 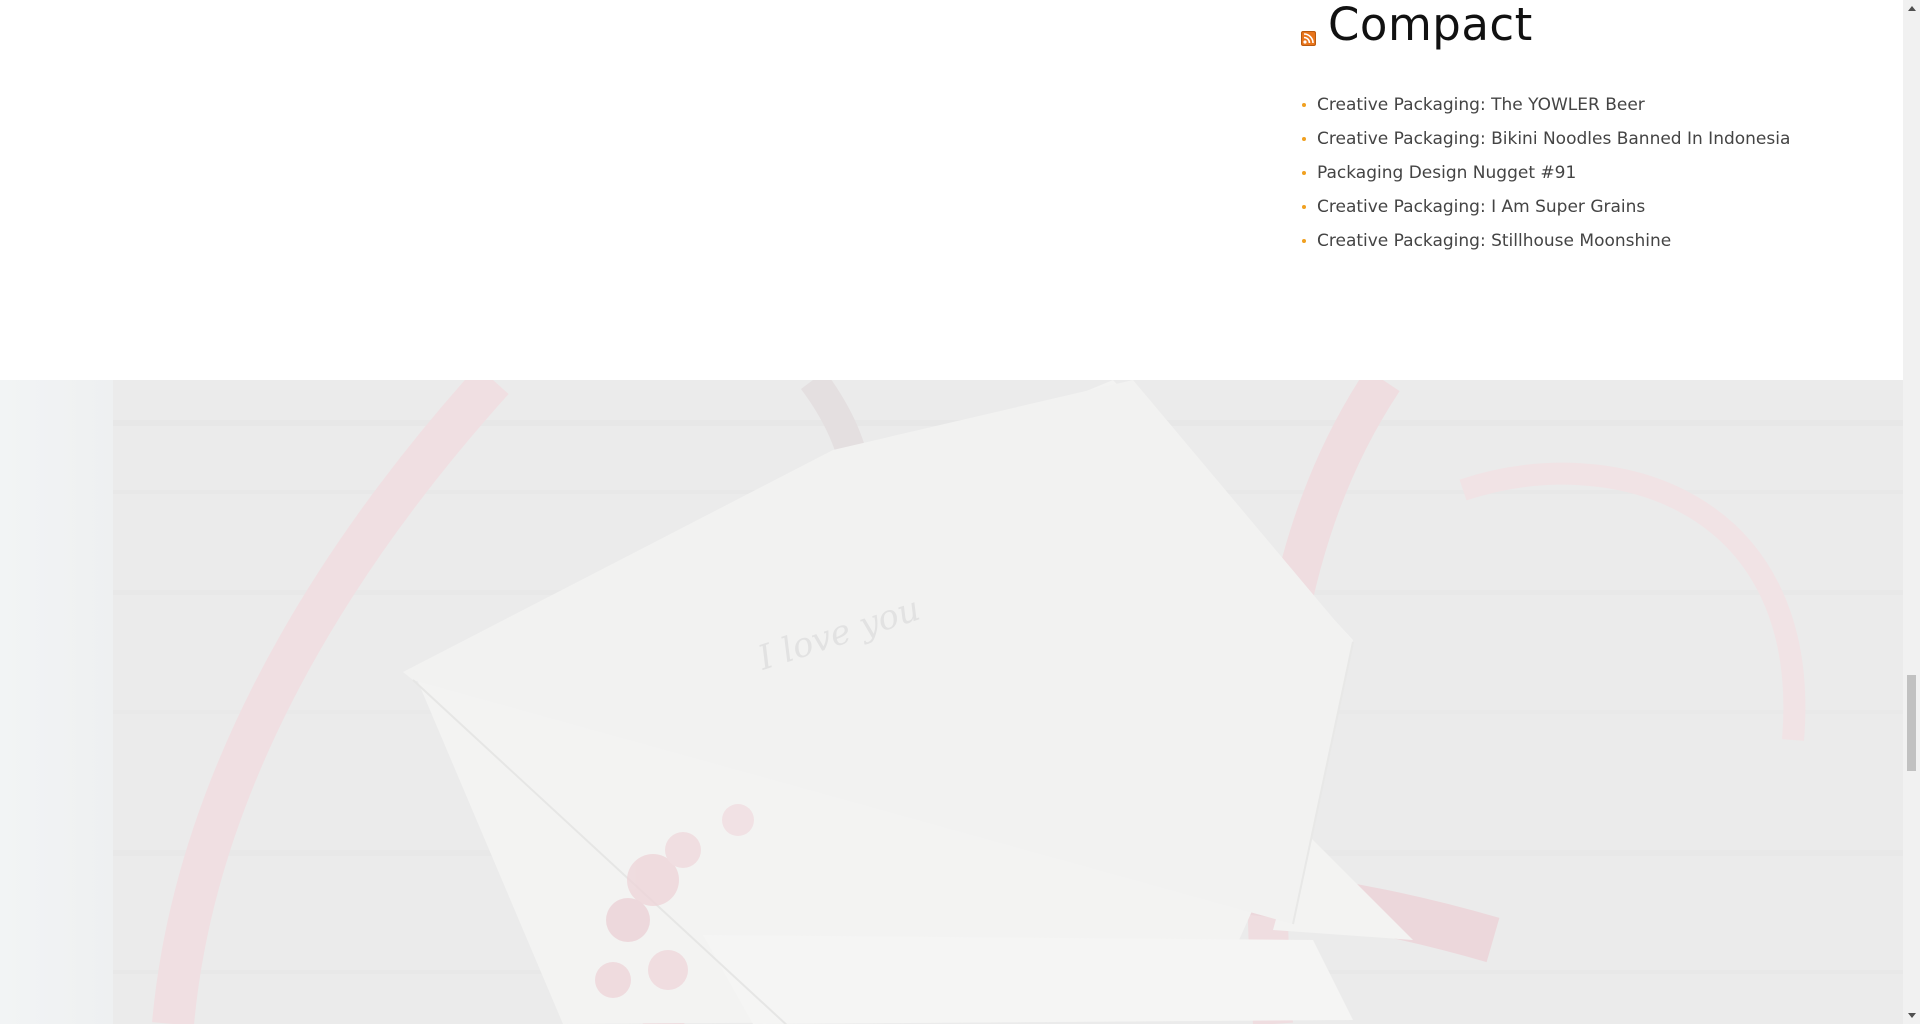 I want to click on scroll-up-arrow-icon, so click(x=1911, y=8).